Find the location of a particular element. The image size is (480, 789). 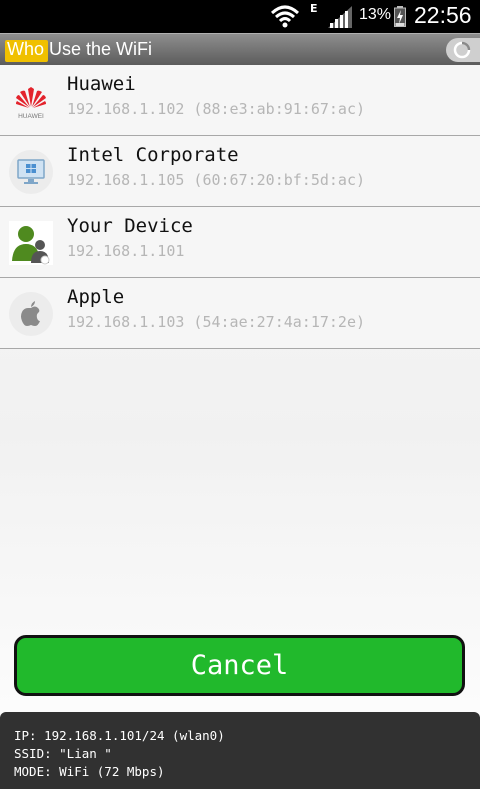

apple-logo-icon is located at coordinates (31, 314).